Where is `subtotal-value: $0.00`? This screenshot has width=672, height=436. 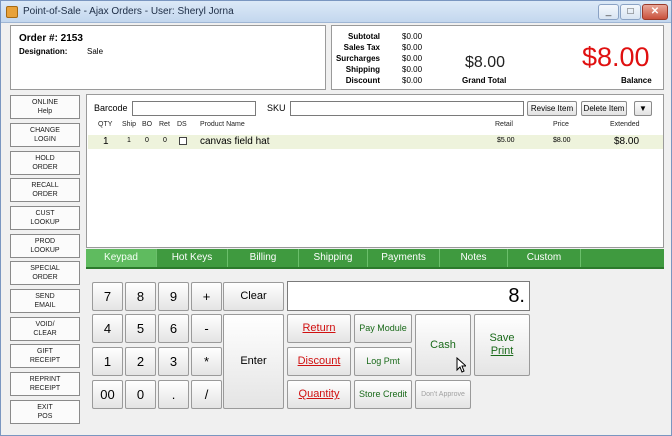 subtotal-value: $0.00 is located at coordinates (412, 36).